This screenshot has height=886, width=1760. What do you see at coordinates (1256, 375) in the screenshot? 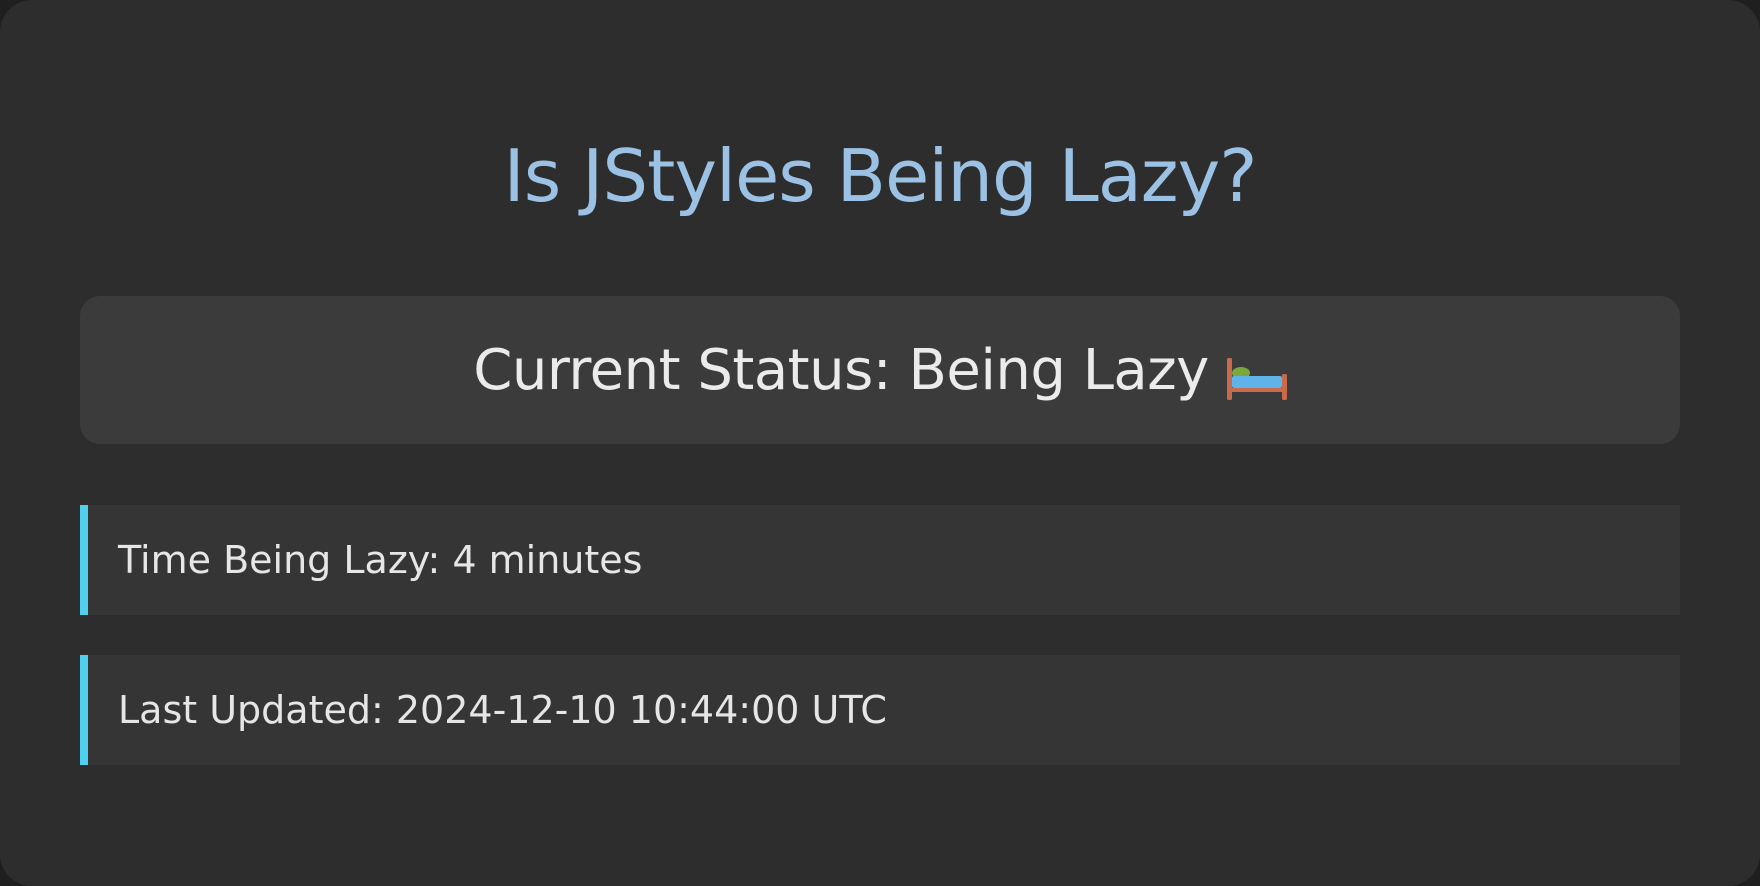
I see `bed-icon` at bounding box center [1256, 375].